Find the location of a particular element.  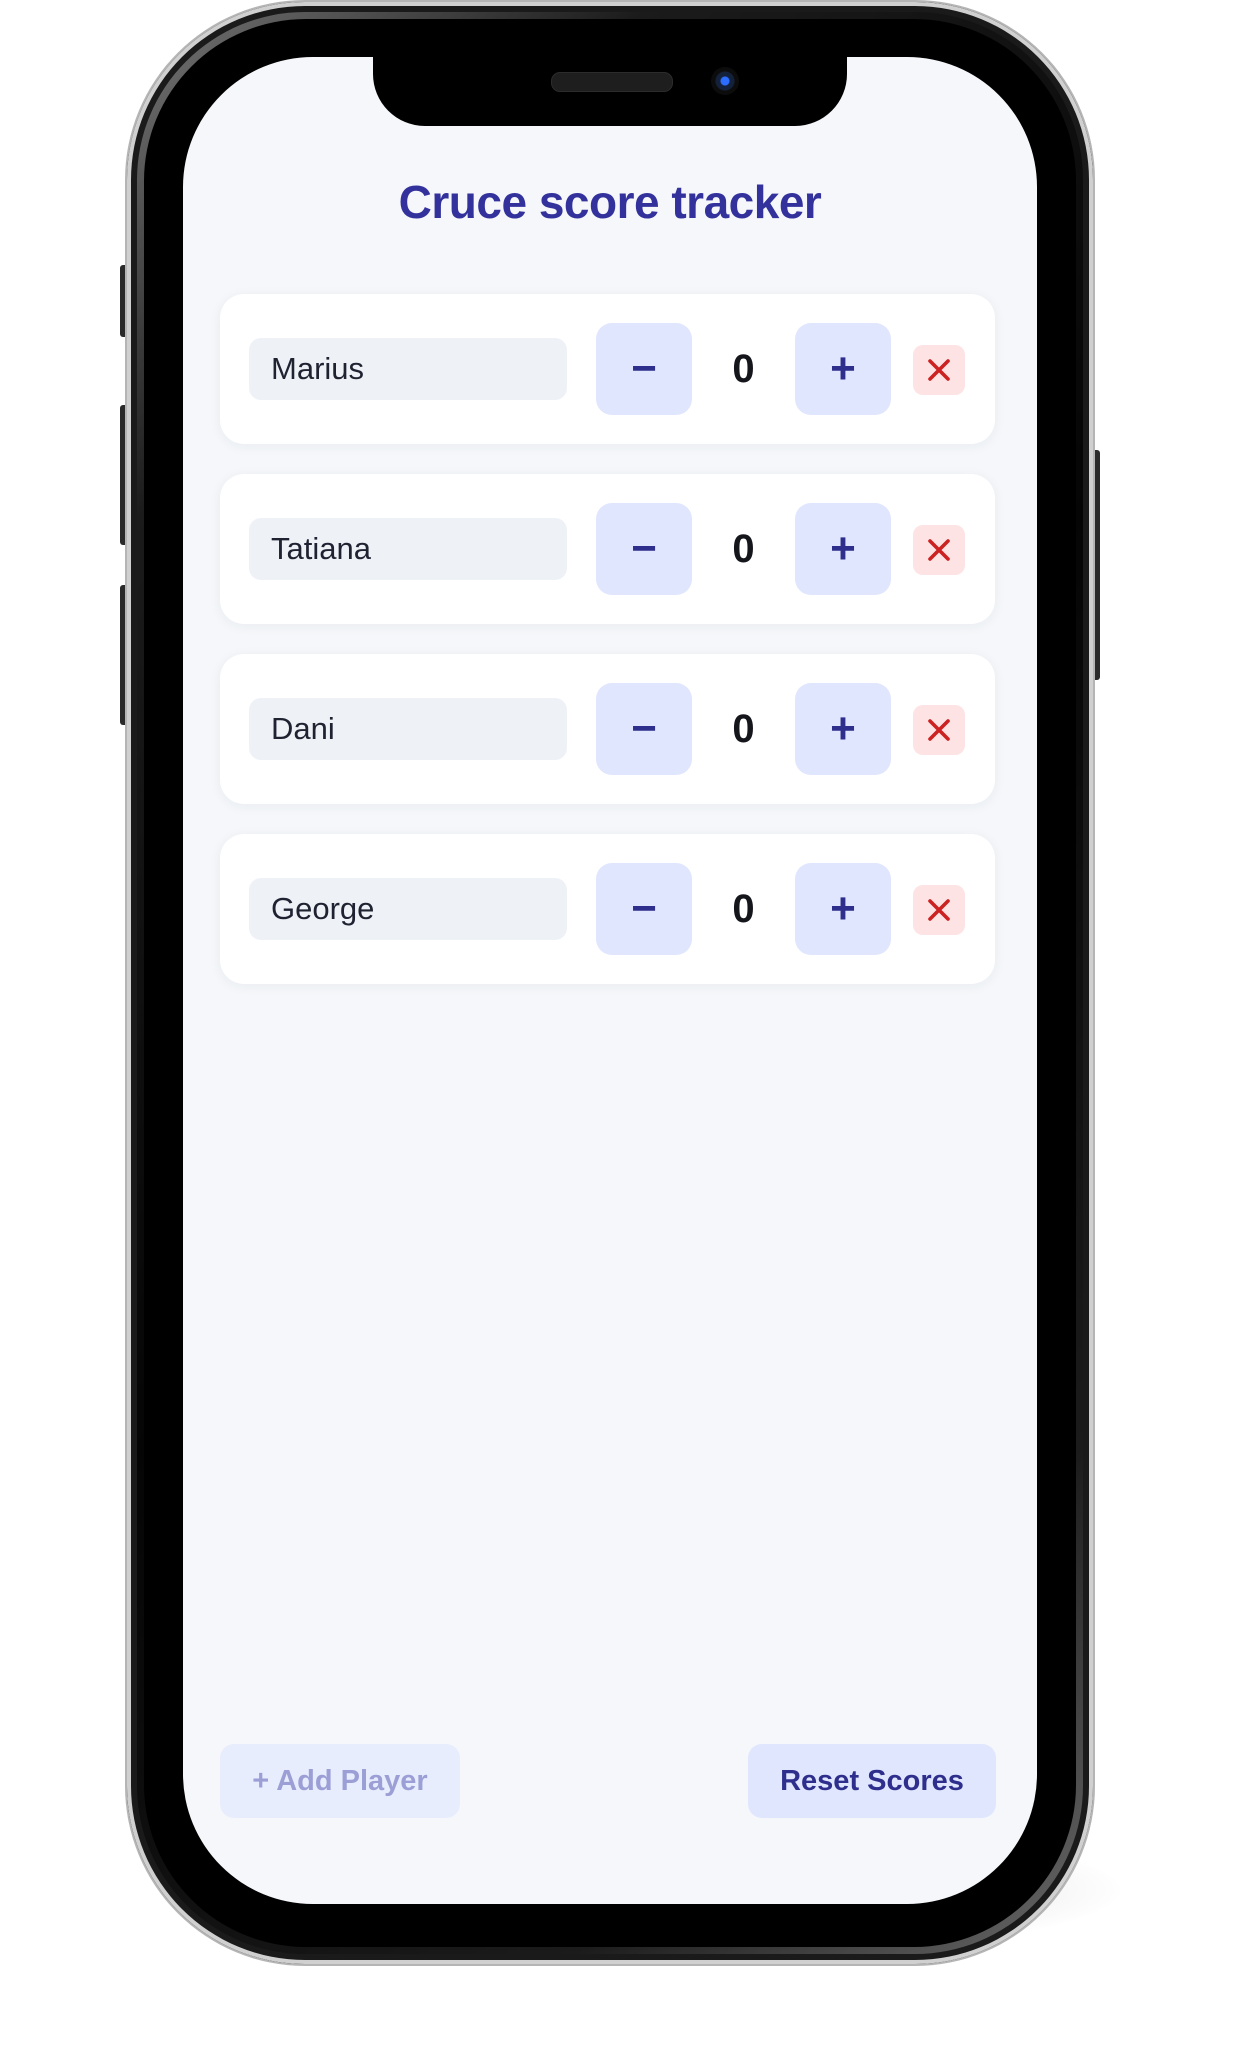

front-camera-icon is located at coordinates (725, 81).